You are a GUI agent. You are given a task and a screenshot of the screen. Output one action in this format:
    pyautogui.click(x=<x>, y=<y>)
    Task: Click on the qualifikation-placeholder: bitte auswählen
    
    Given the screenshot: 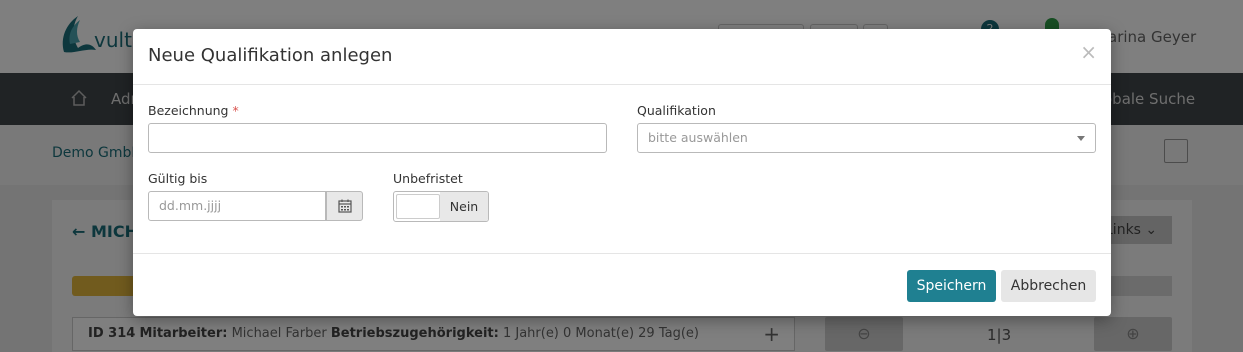 What is the action you would take?
    pyautogui.click(x=698, y=137)
    